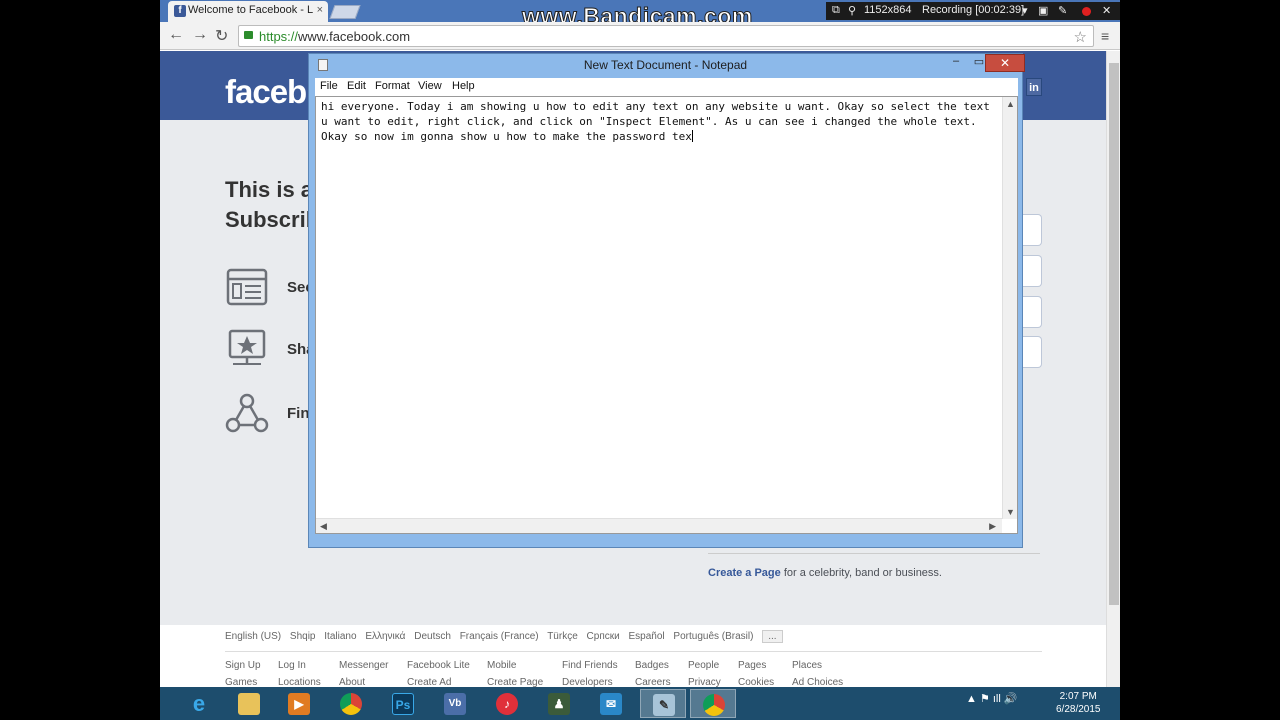 The width and height of the screenshot is (1280, 720). I want to click on taskbar-chrome, so click(351, 703).